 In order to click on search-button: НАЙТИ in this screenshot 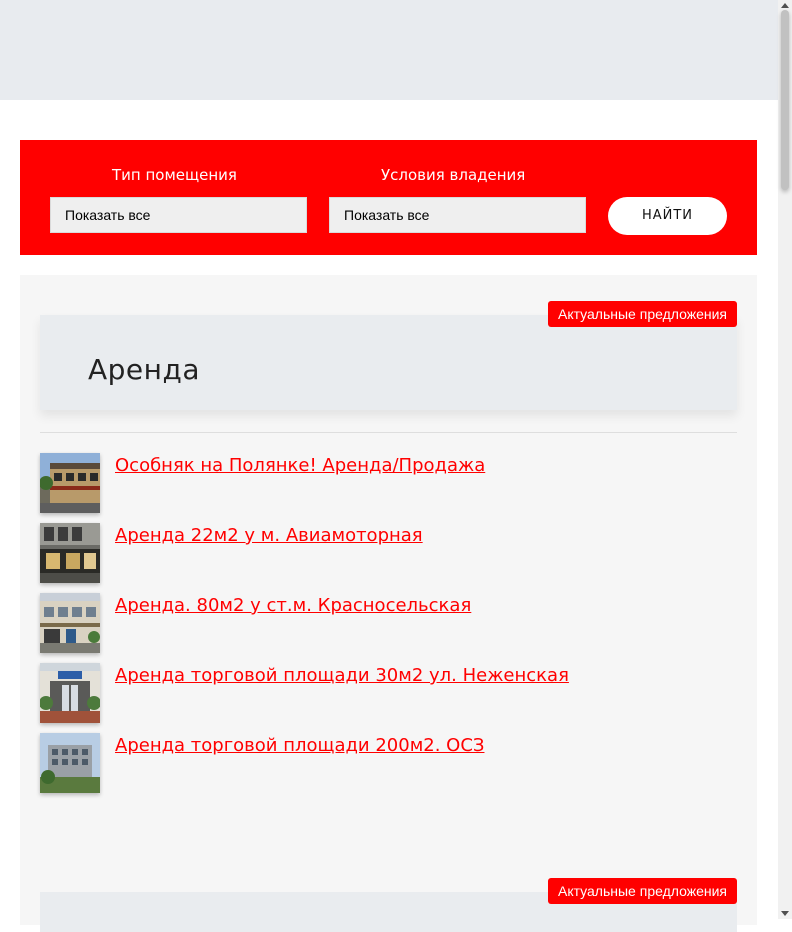, I will do `click(667, 216)`.